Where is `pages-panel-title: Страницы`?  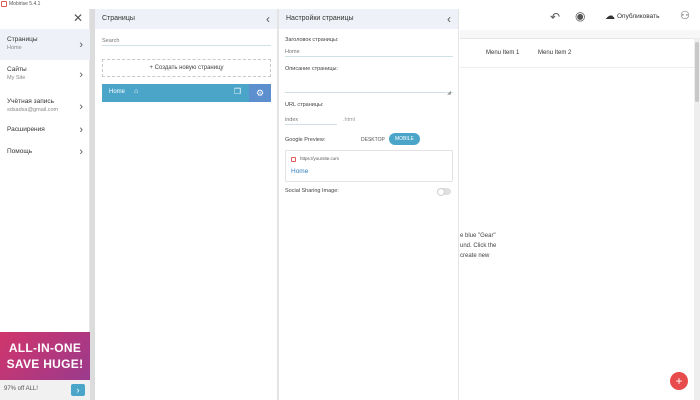
pages-panel-title: Страницы is located at coordinates (118, 18).